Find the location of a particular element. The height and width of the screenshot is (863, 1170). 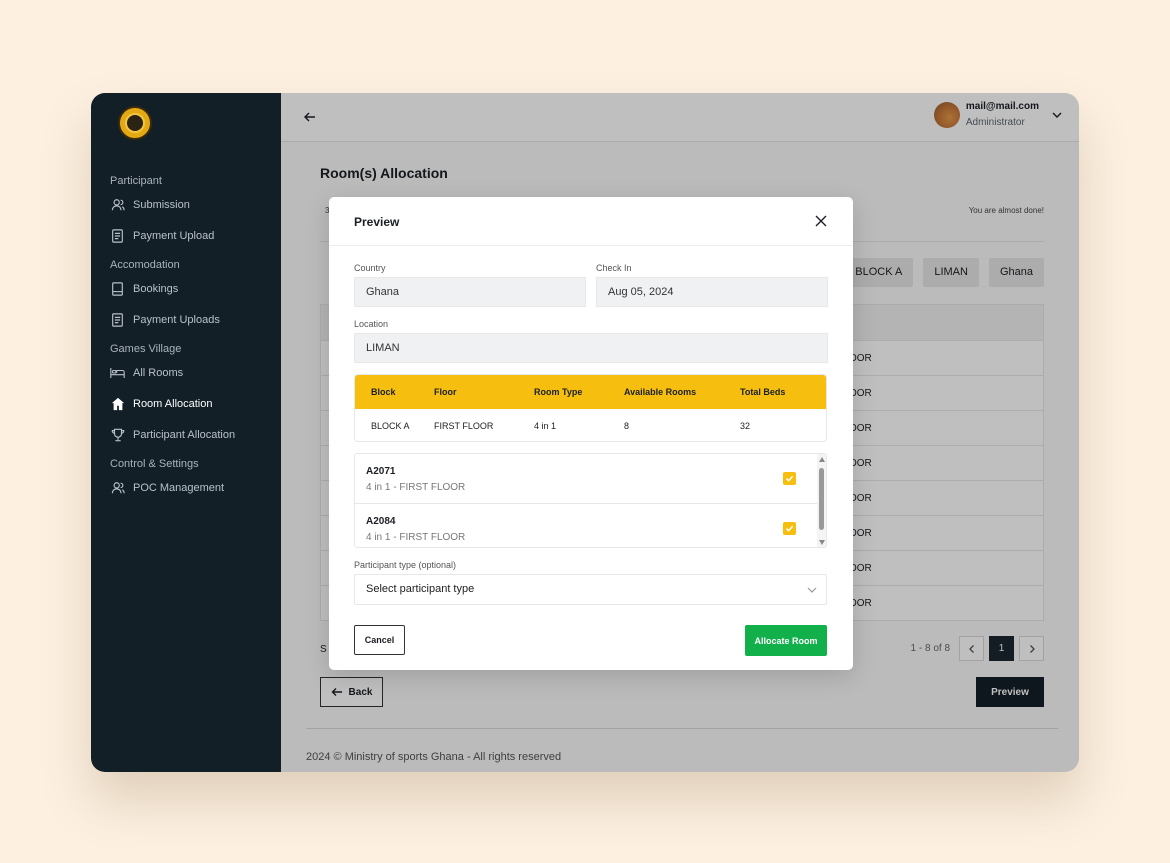

table-cell: 4 in 1 is located at coordinates (545, 426).